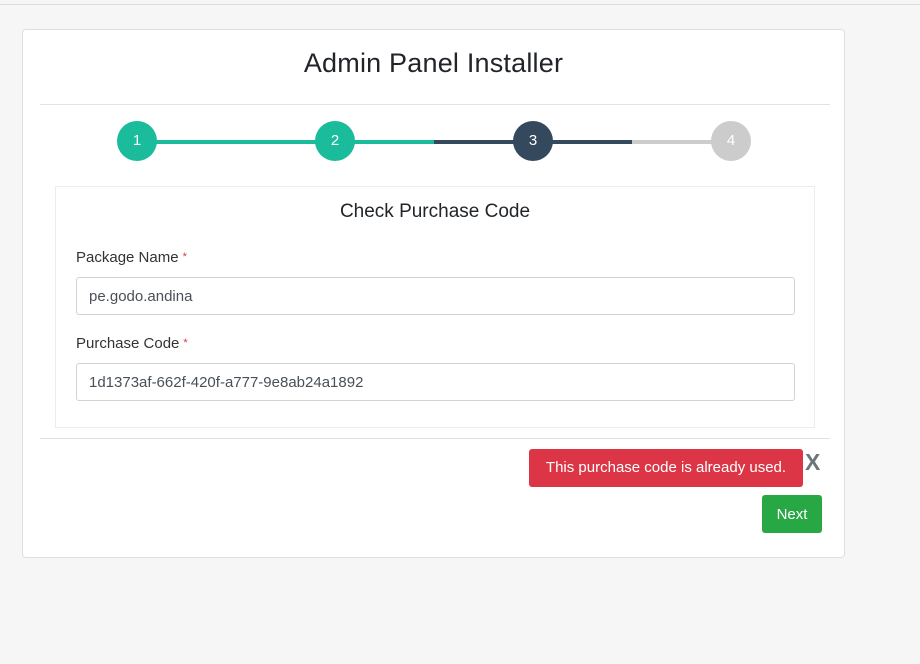 The image size is (920, 664). What do you see at coordinates (127, 257) in the screenshot?
I see `package-name-label-text: Package Name` at bounding box center [127, 257].